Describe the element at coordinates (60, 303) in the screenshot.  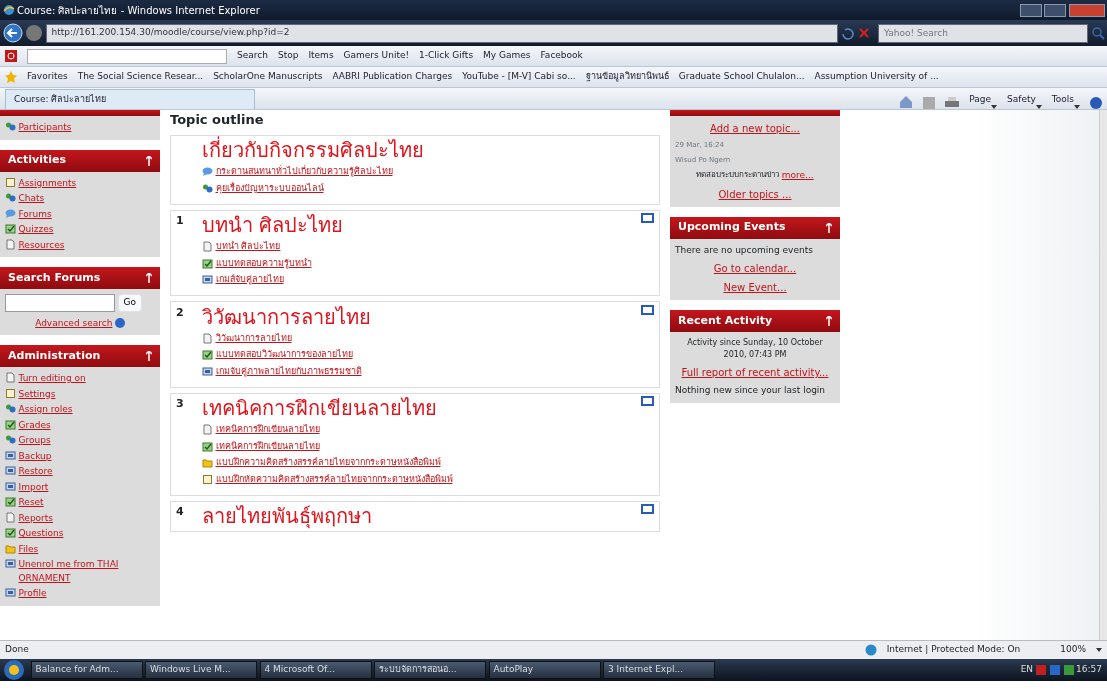
I see `search-field` at that location.